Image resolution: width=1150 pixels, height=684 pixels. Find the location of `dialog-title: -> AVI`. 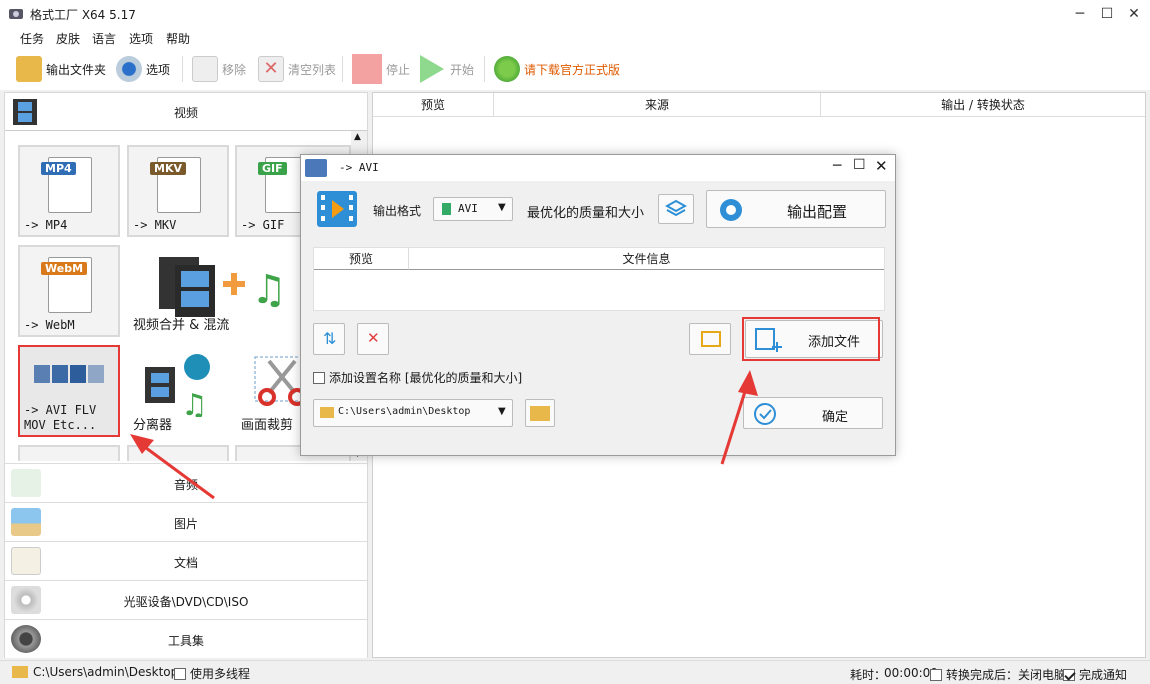

dialog-title: -> AVI is located at coordinates (359, 167).